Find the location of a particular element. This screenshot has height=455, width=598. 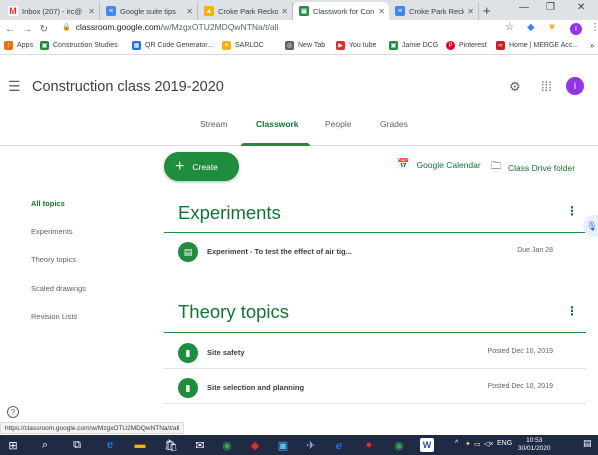

edge-icon: e is located at coordinates (110, 445).